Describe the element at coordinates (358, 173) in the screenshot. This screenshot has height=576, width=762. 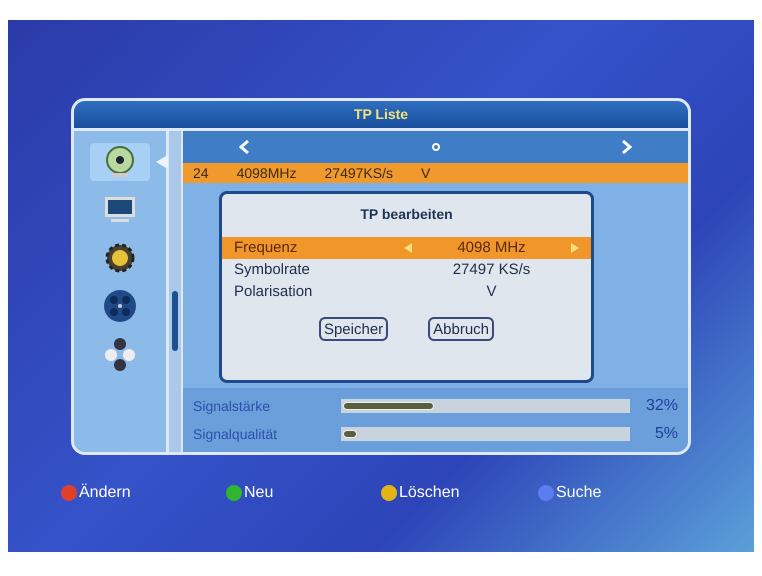
I see `table-cell-text: 27497KS/s` at that location.